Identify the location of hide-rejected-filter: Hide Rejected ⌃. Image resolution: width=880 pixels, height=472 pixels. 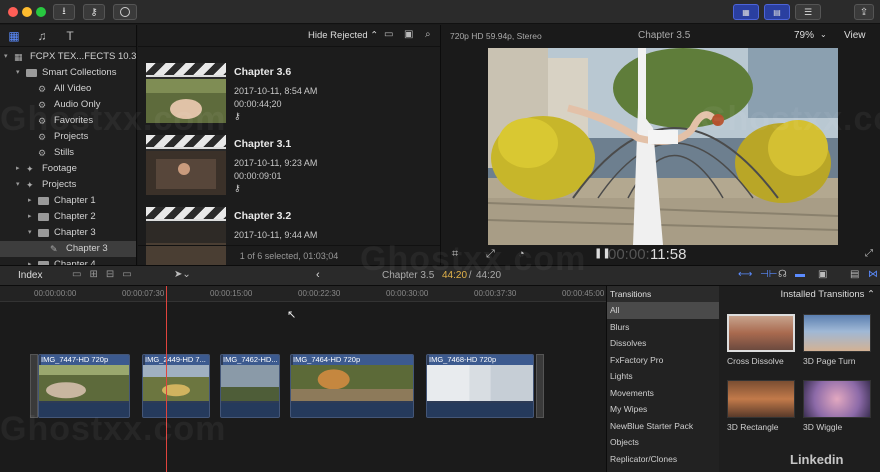
(343, 35).